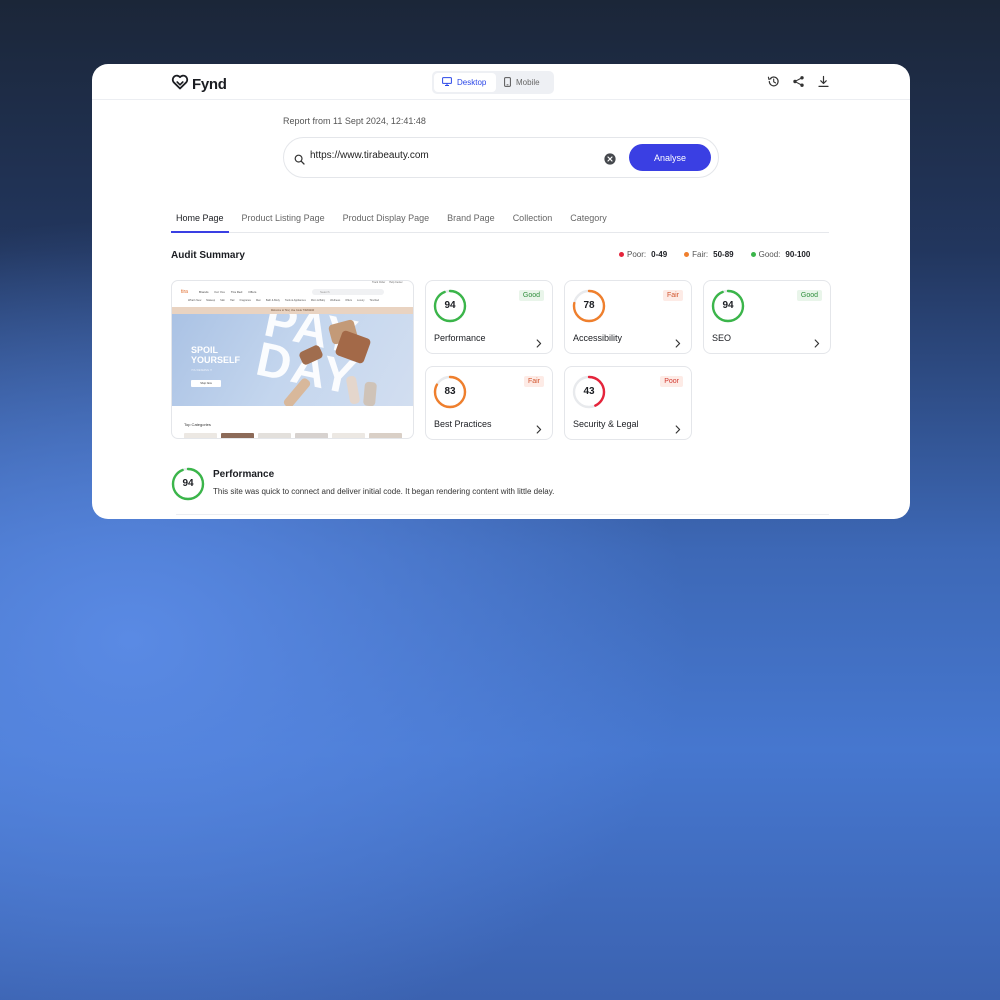  What do you see at coordinates (335, 300) in the screenshot?
I see `preview-menu-item: Wellness` at bounding box center [335, 300].